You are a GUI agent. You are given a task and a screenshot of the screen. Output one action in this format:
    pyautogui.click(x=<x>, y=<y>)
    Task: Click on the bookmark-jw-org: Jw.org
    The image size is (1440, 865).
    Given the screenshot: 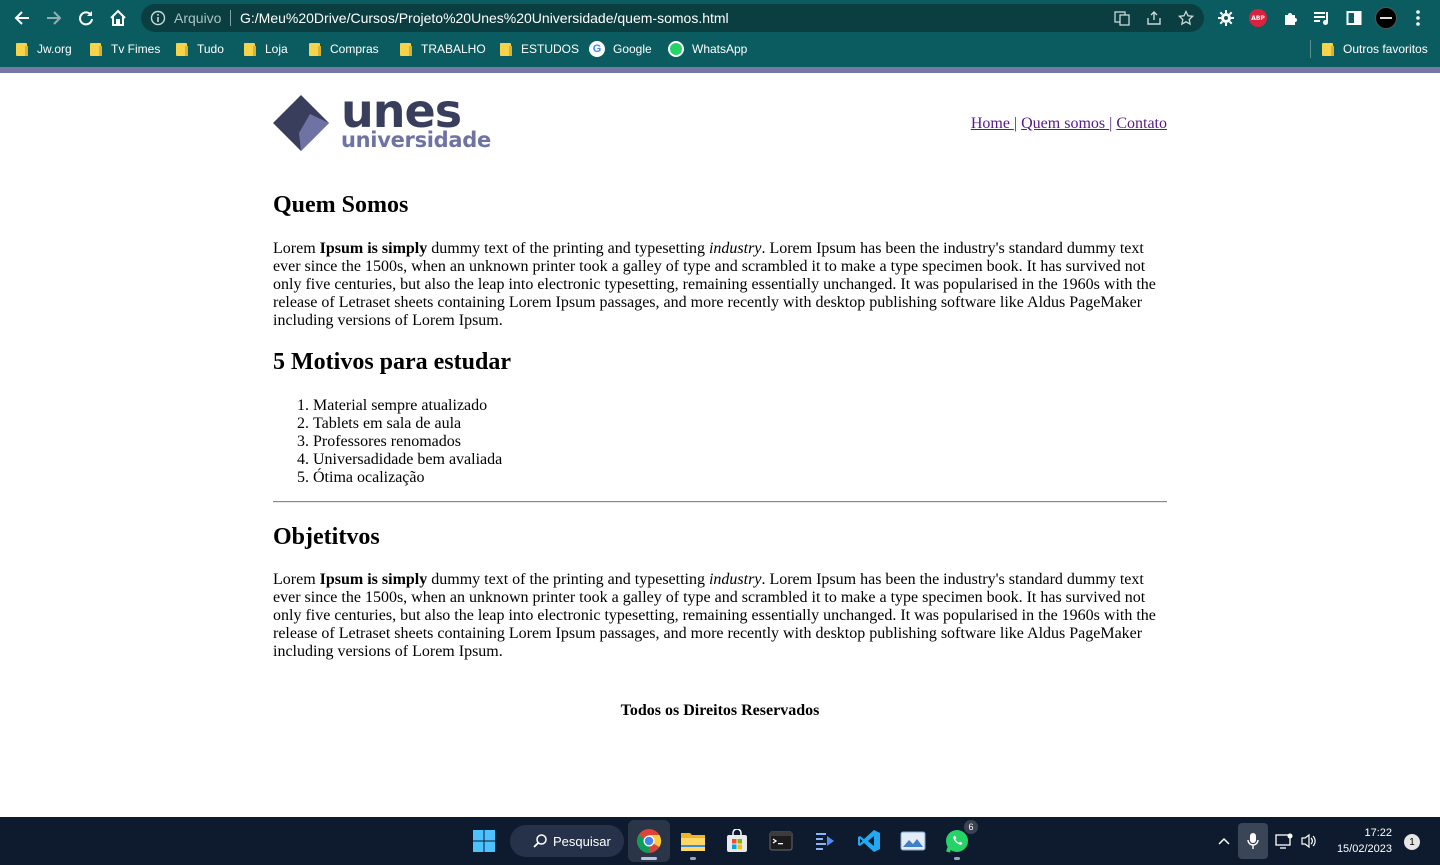 What is the action you would take?
    pyautogui.click(x=44, y=49)
    